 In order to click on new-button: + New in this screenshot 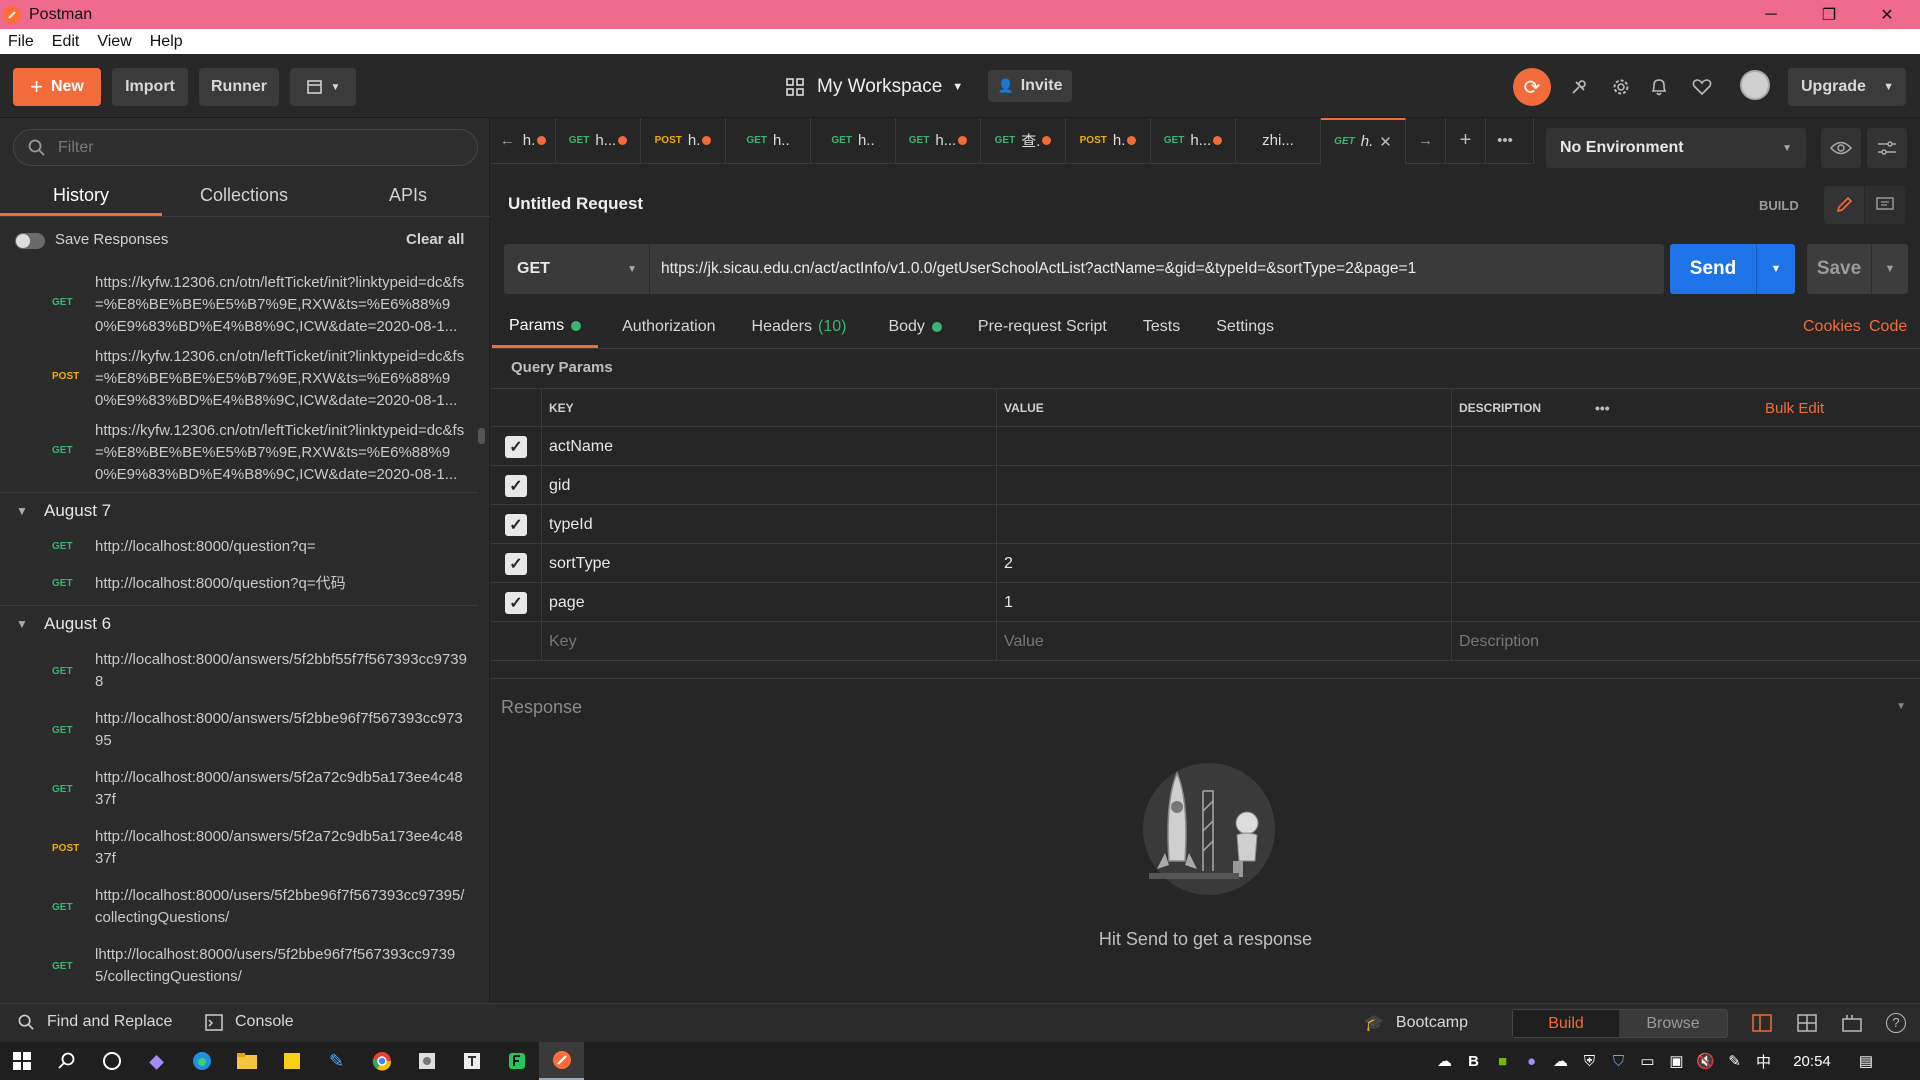, I will do `click(57, 87)`.